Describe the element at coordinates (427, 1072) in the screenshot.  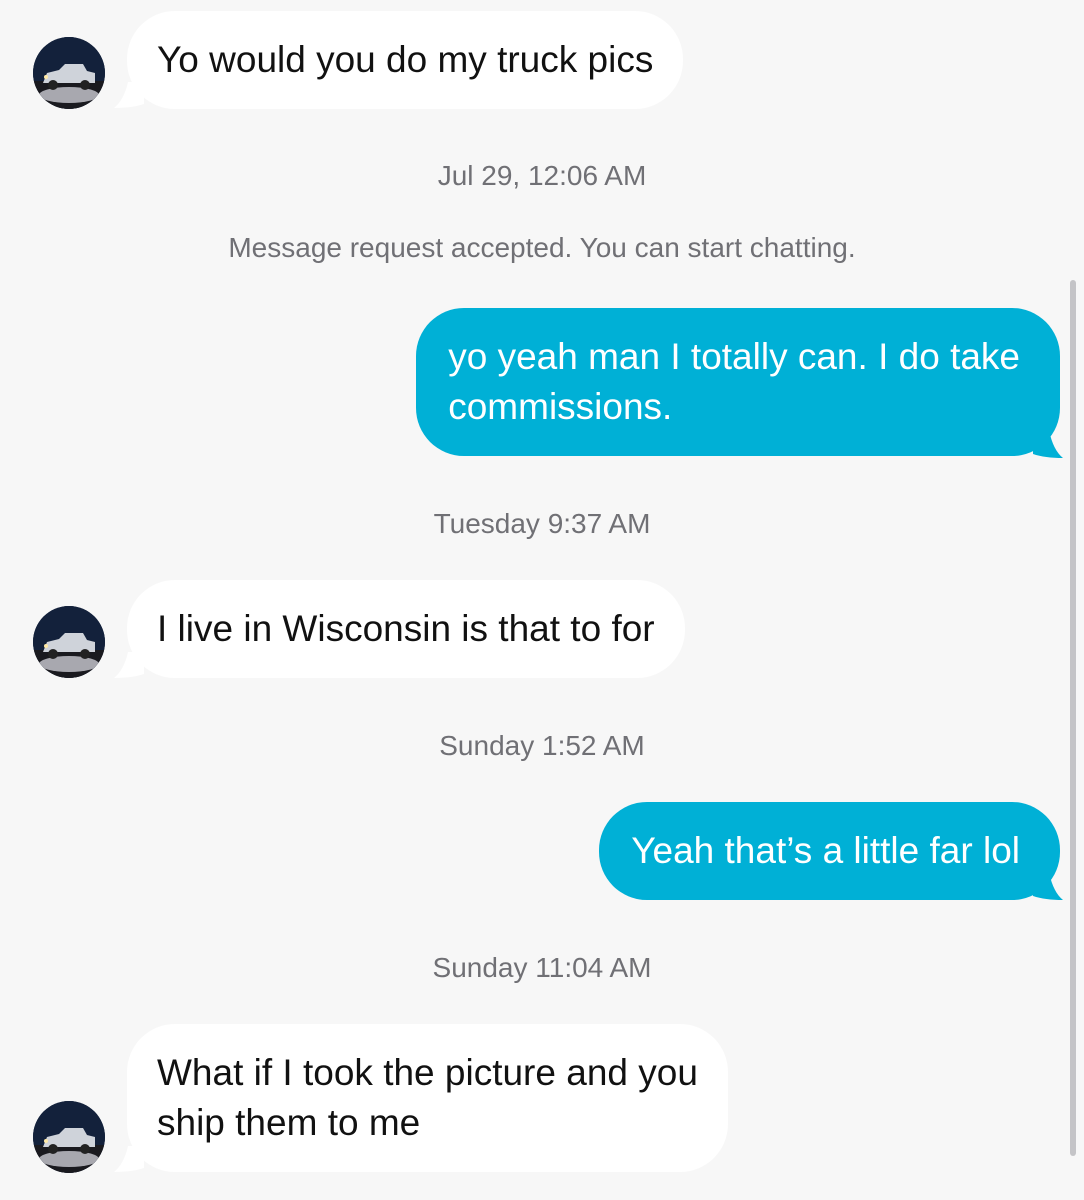
I see `message-text-line: What if I took the picture and you` at that location.